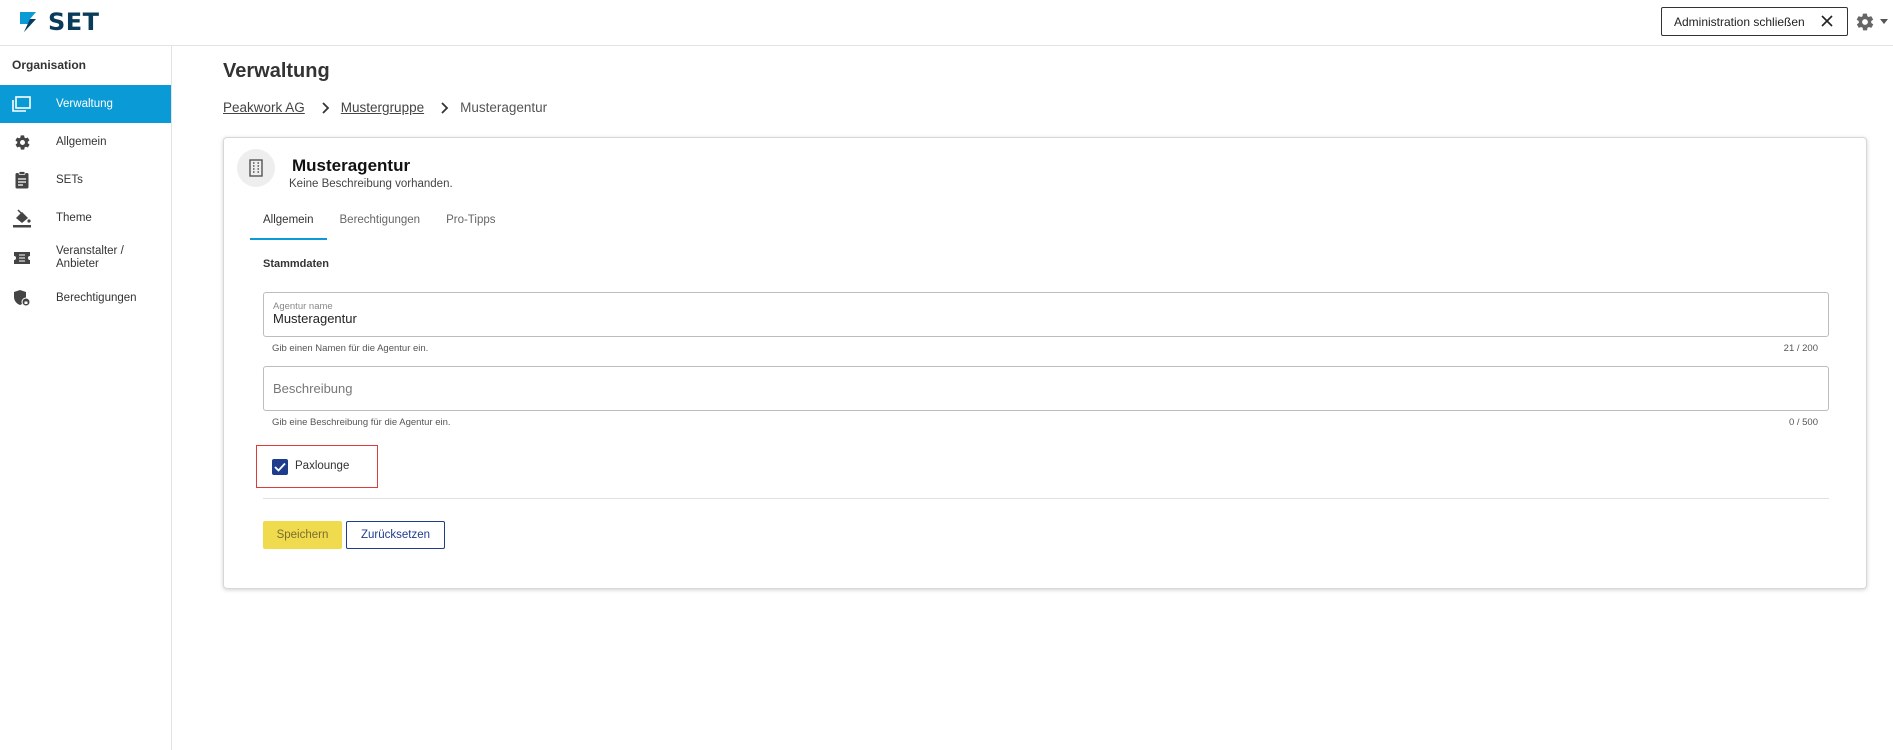 This screenshot has width=1893, height=750. What do you see at coordinates (69, 179) in the screenshot?
I see `sidebar-item-label: SETs` at bounding box center [69, 179].